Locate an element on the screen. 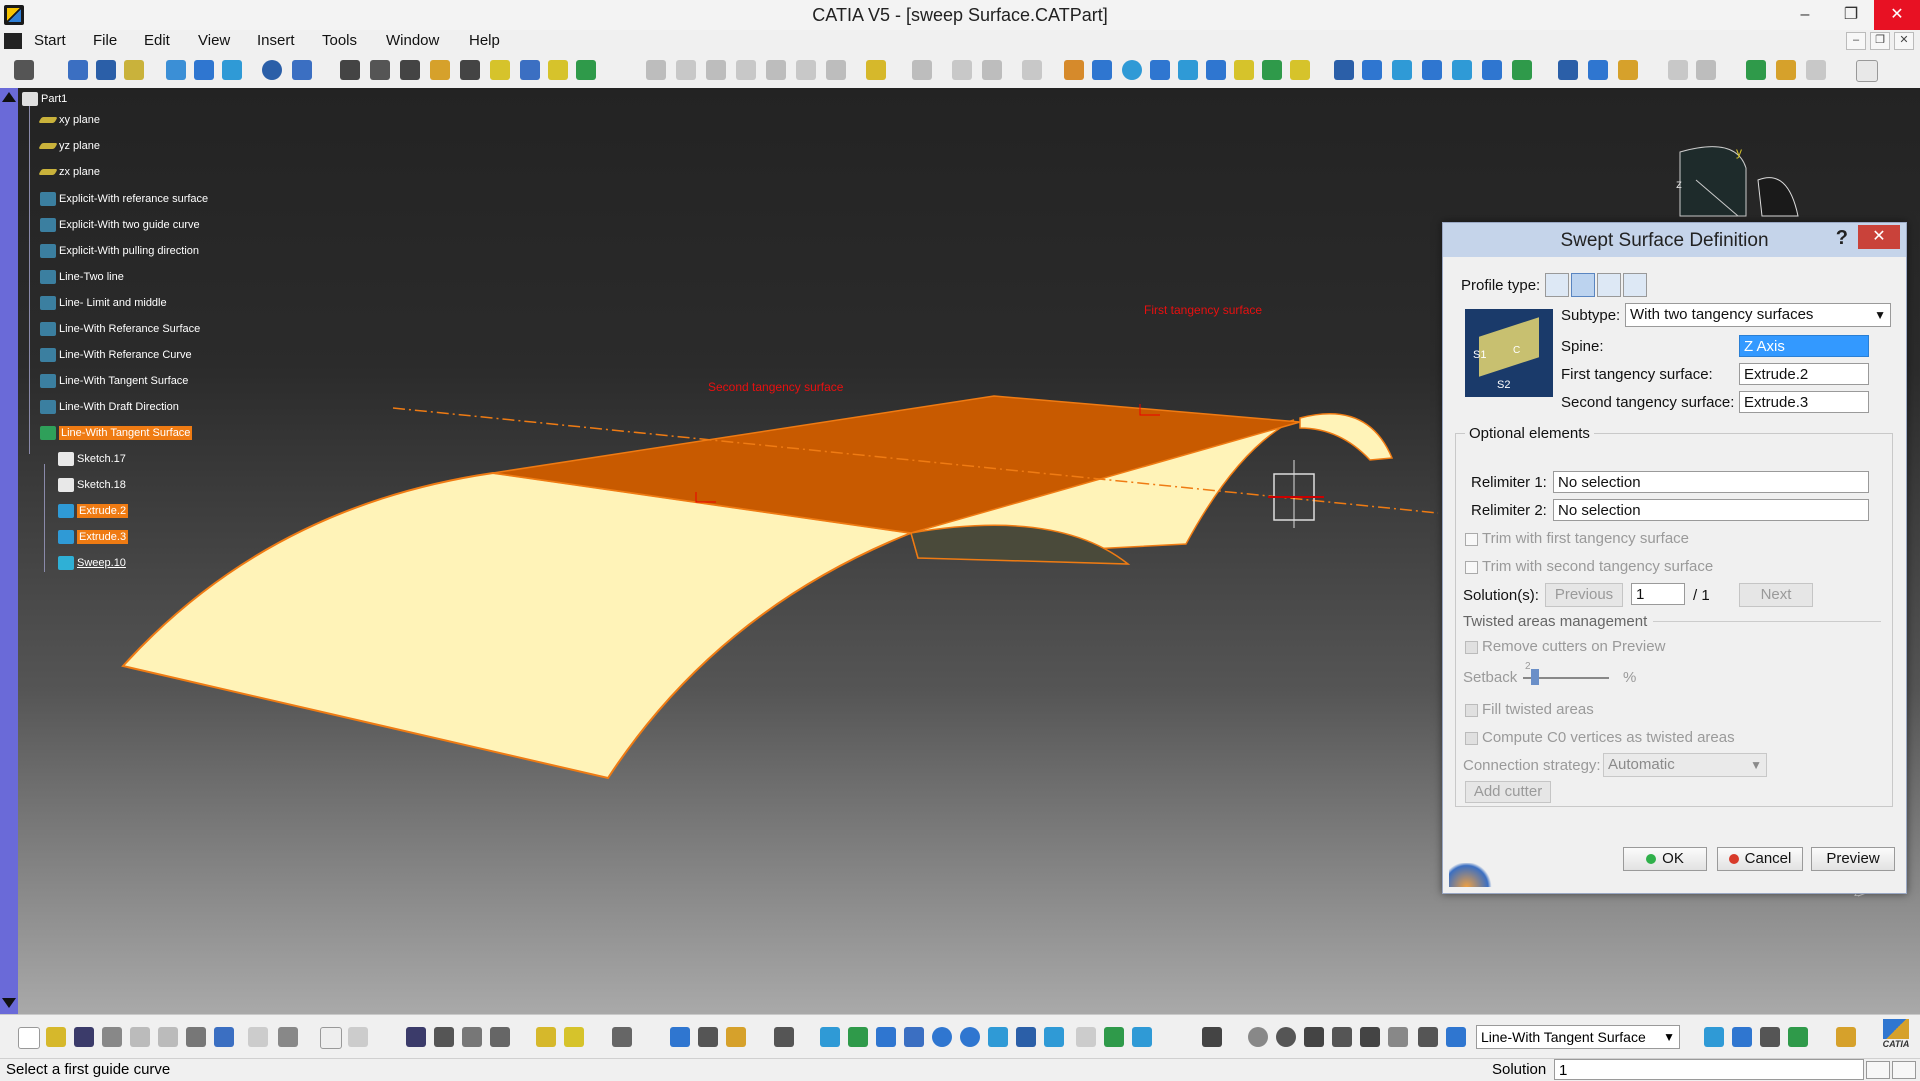 The image size is (1920, 1081). polyline-icon is located at coordinates (1492, 70).